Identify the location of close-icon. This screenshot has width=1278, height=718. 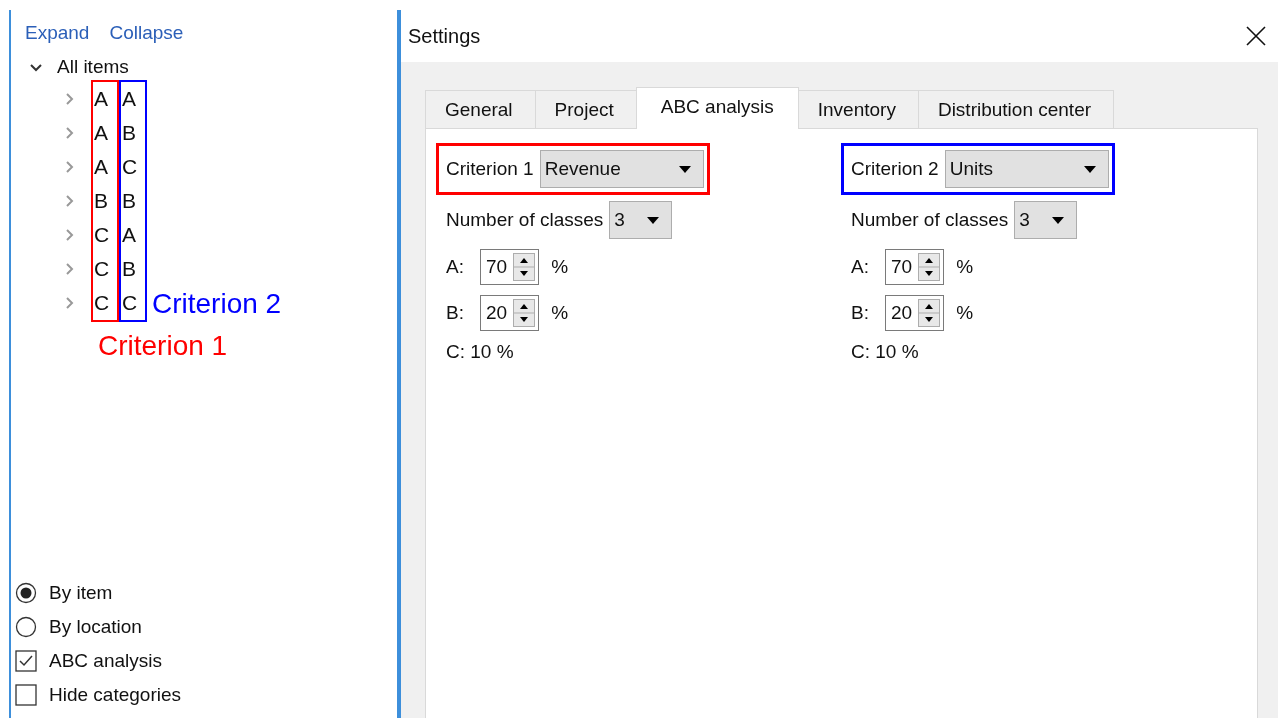
(1256, 36).